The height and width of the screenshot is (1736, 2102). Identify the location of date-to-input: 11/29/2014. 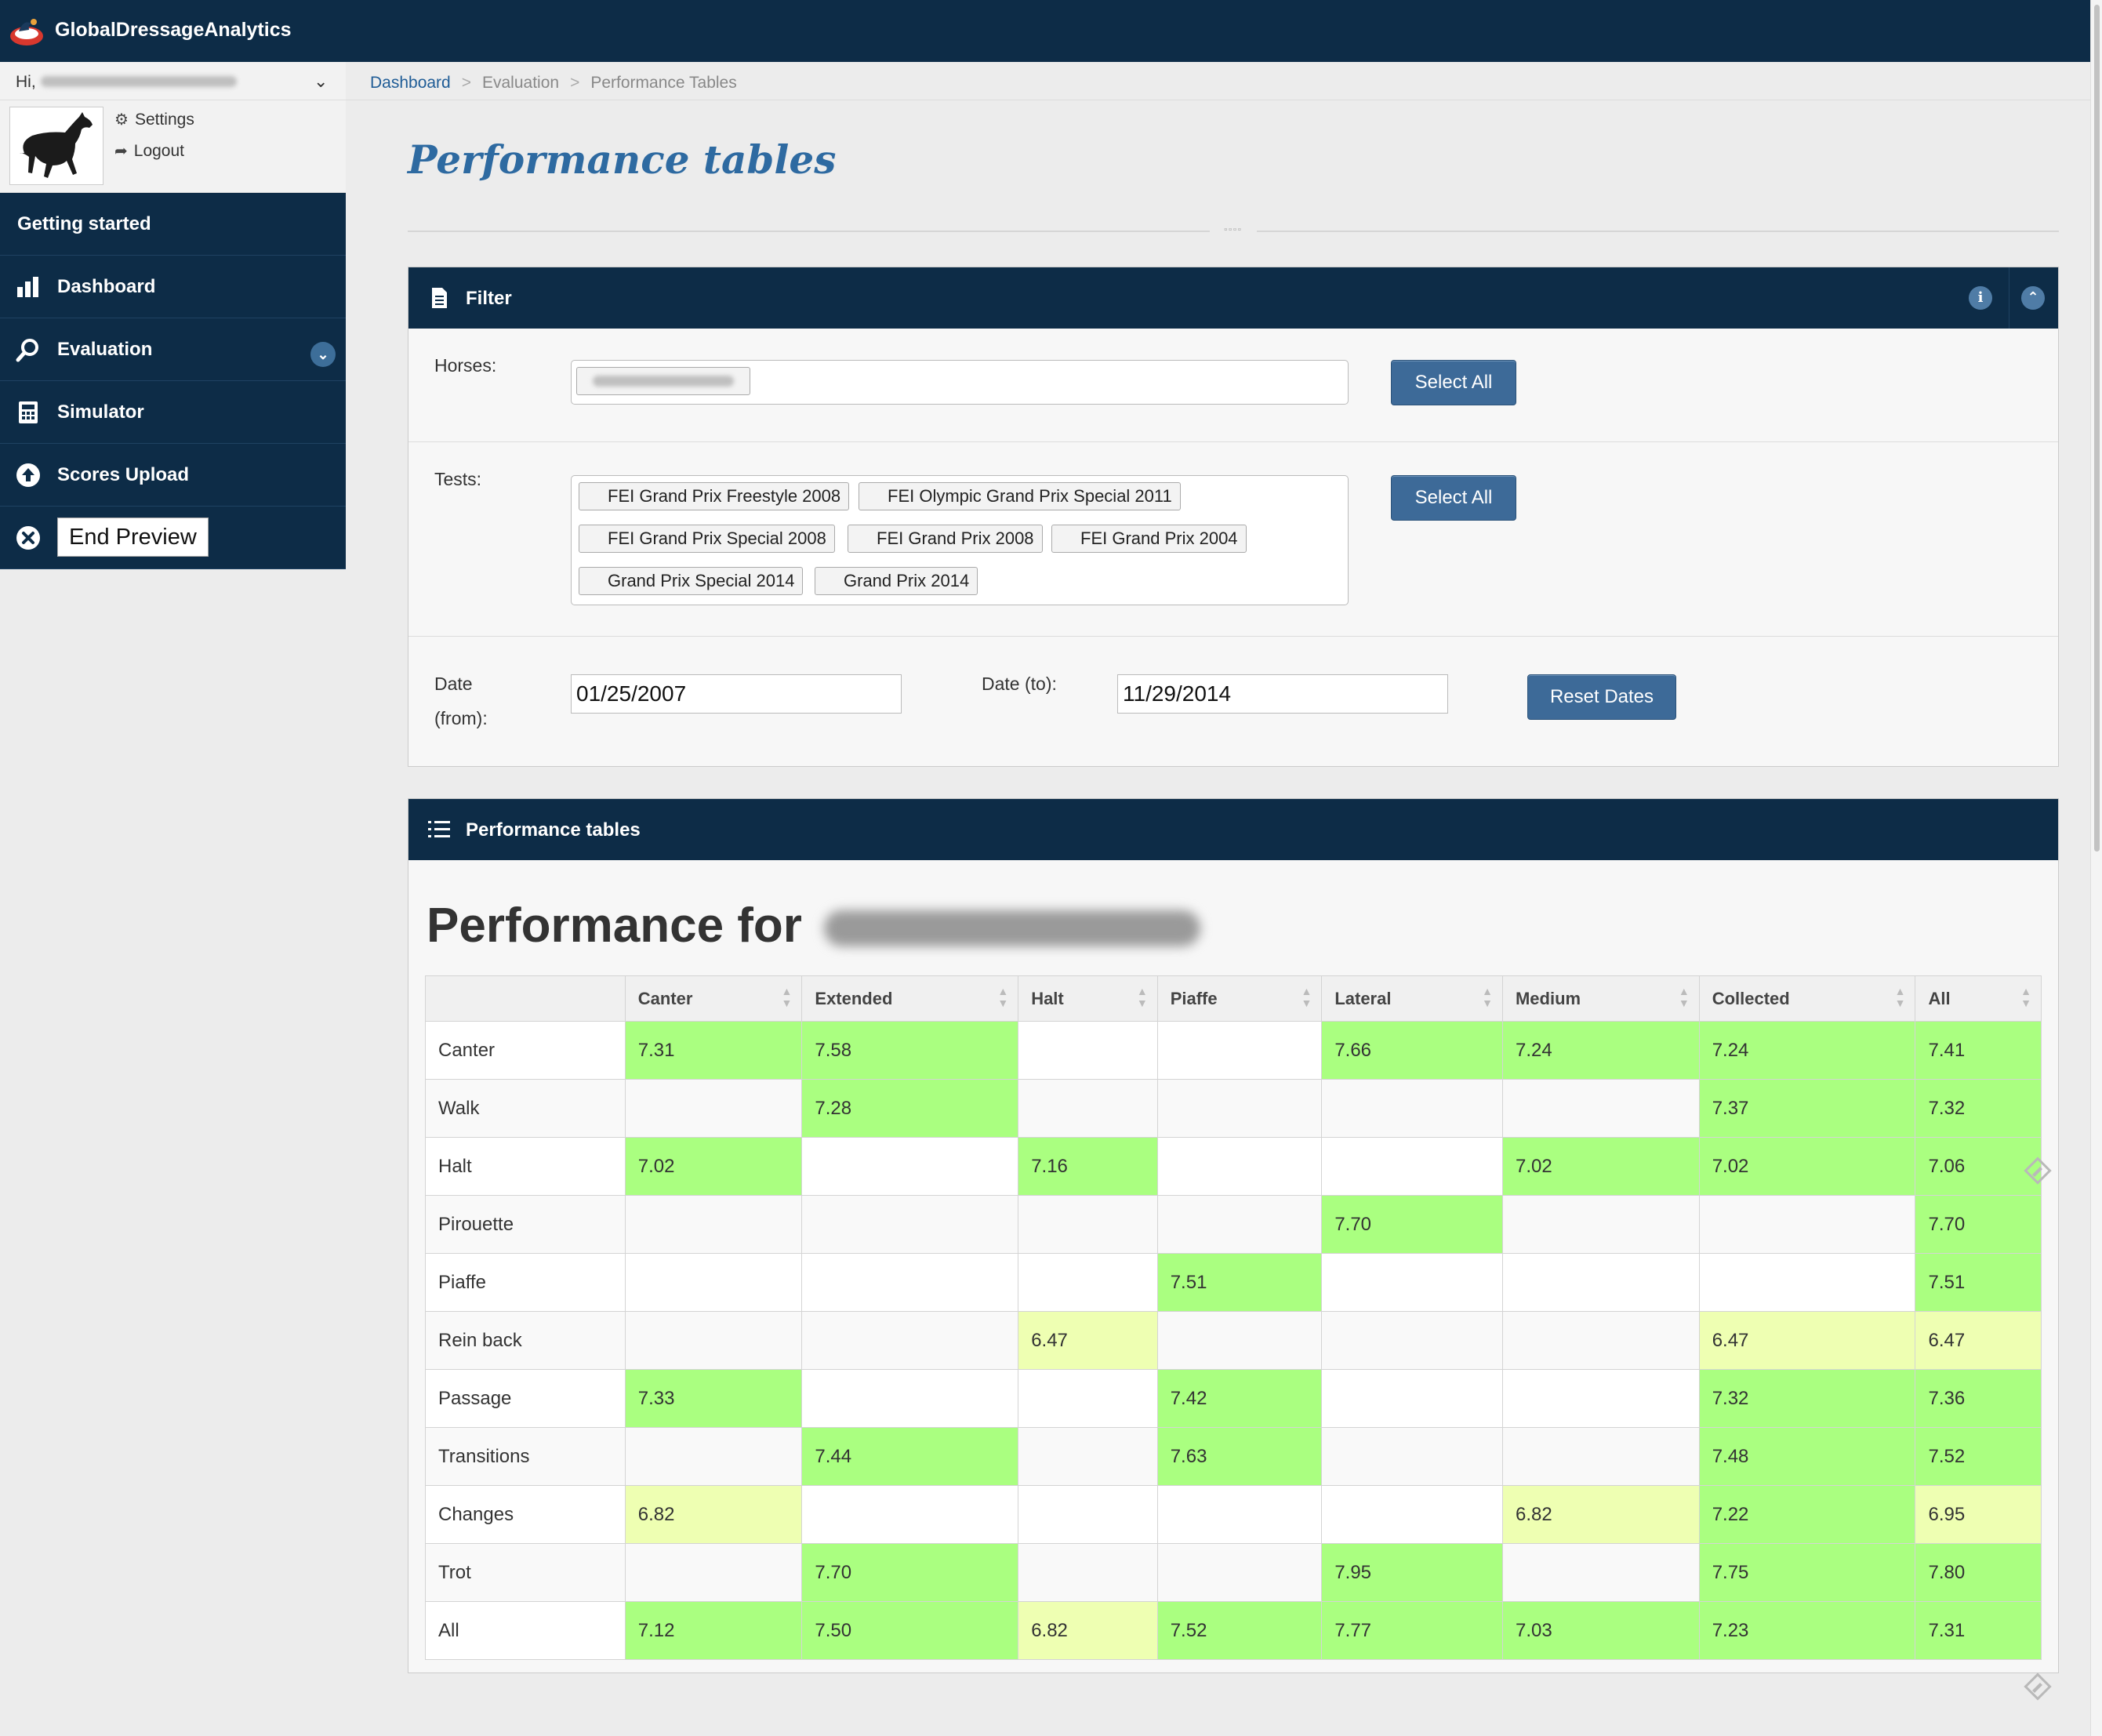
(1282, 694).